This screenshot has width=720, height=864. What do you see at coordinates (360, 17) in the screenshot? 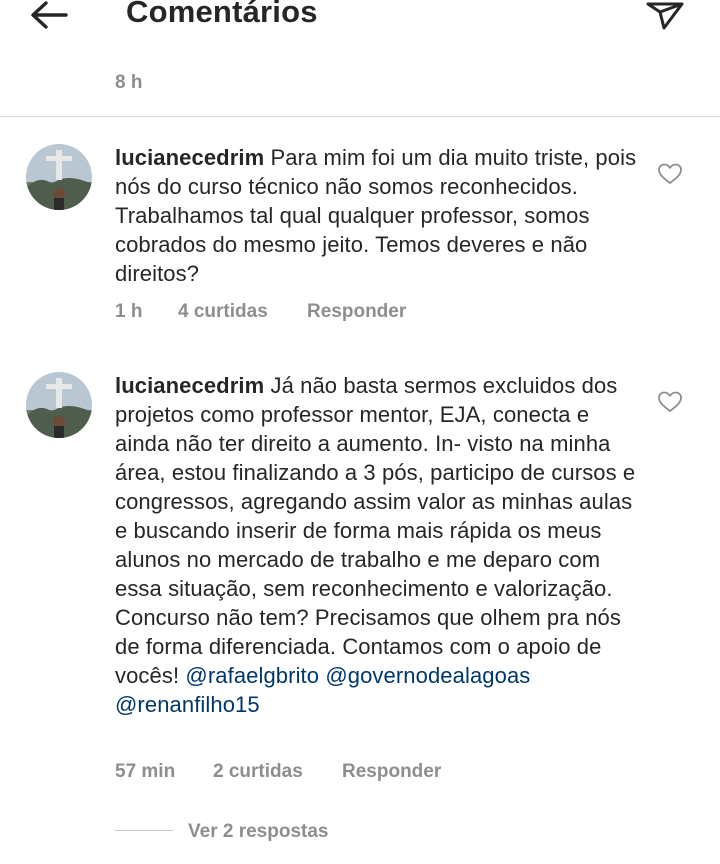
I see `header: Comentários` at bounding box center [360, 17].